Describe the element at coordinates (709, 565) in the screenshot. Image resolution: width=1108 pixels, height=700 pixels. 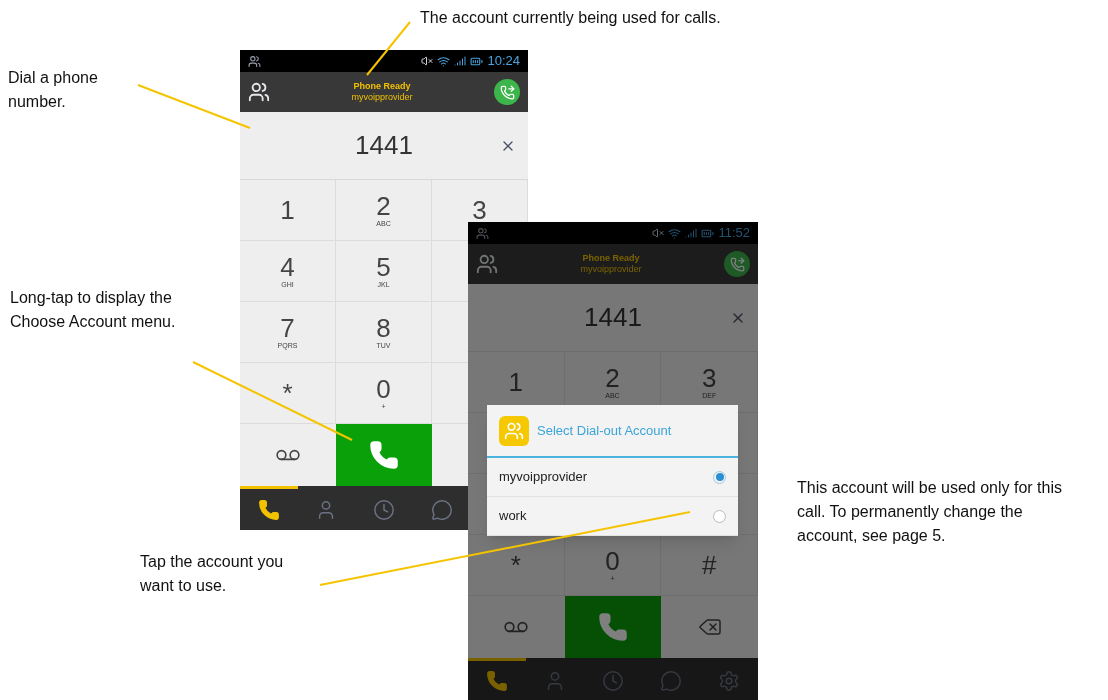
I see `keypad-key: #` at that location.